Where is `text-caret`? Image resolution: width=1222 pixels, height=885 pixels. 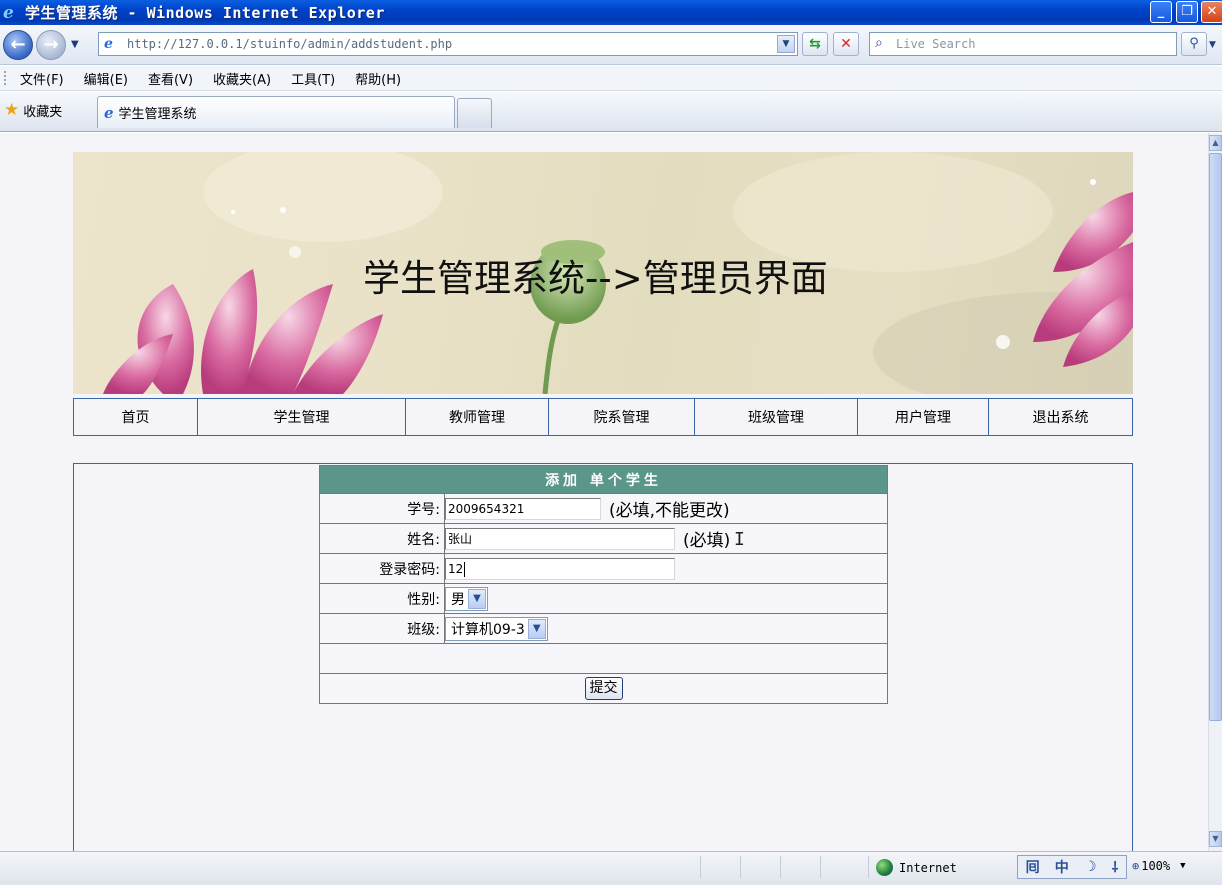 text-caret is located at coordinates (465, 569).